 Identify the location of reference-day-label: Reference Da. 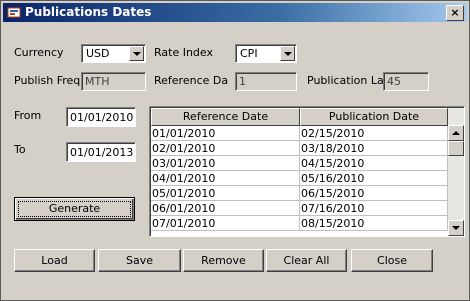
(191, 80).